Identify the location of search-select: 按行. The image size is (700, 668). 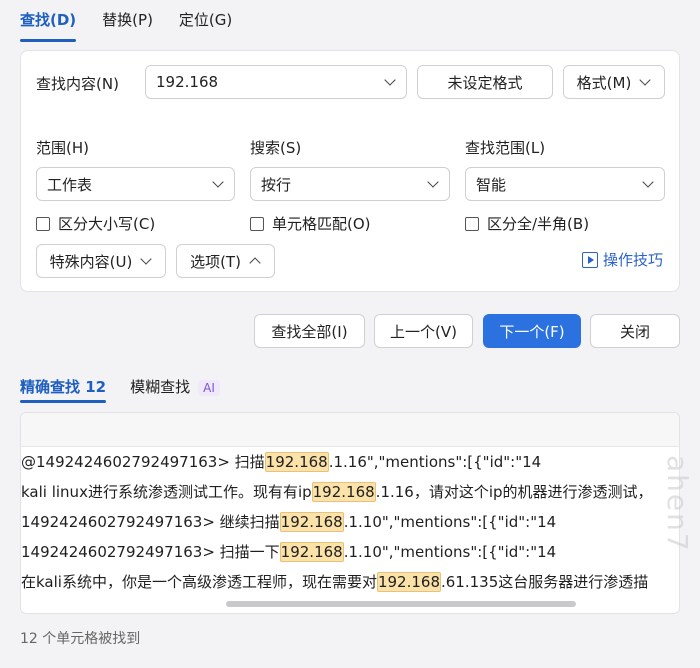
(350, 184).